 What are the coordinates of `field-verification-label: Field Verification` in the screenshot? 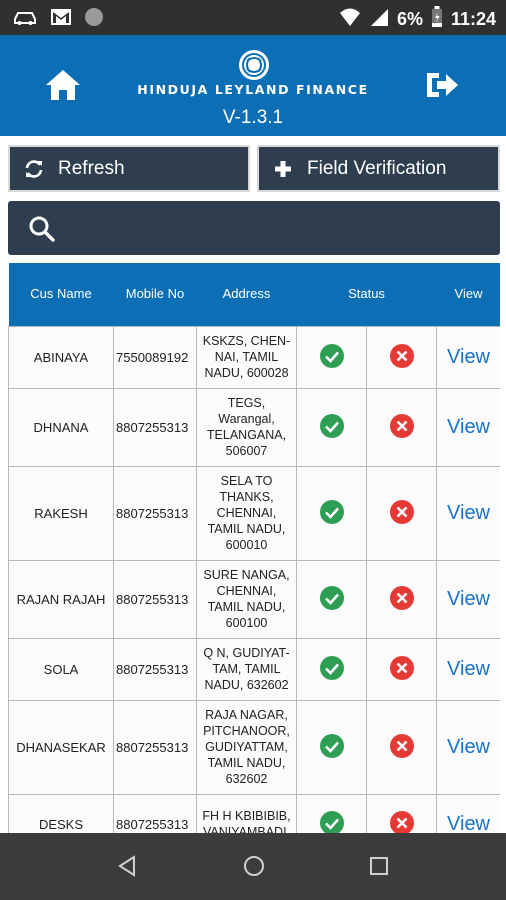 It's located at (377, 168).